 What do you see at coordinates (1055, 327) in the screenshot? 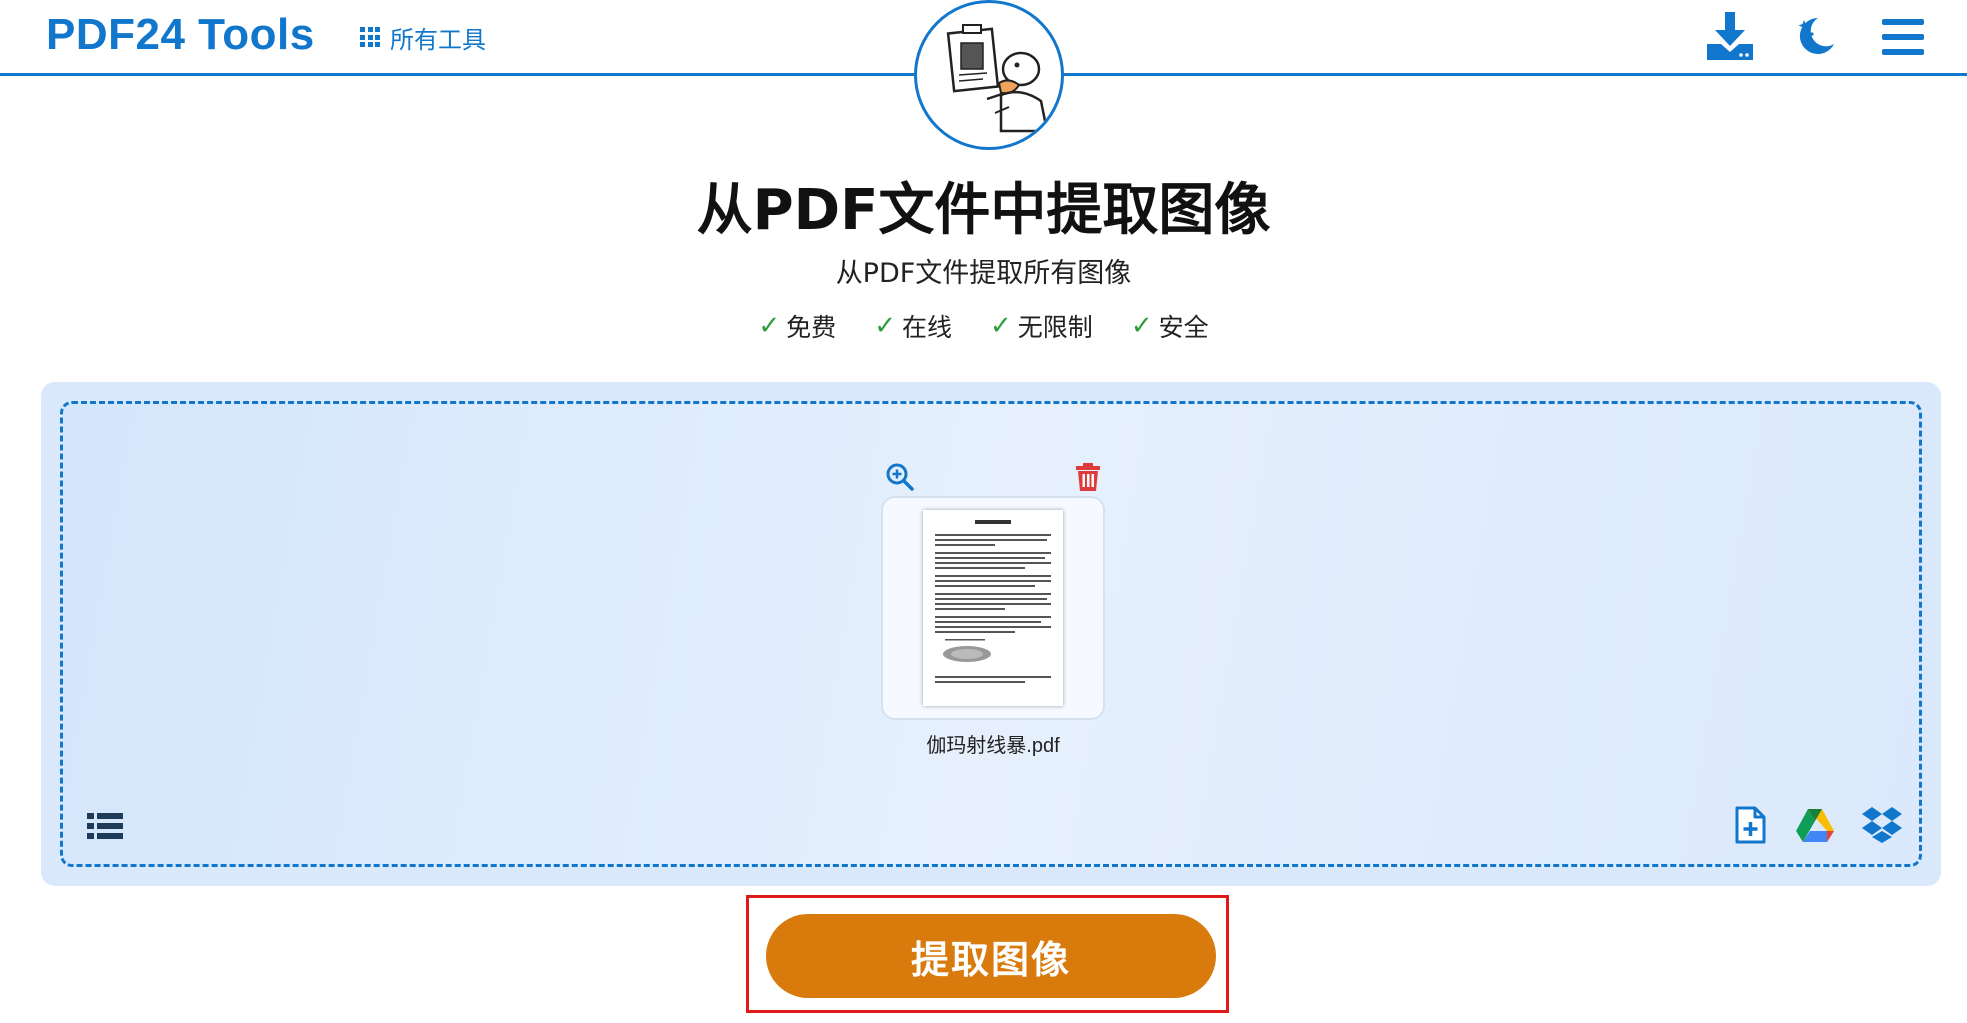
I see `feature-label: 无限制` at bounding box center [1055, 327].